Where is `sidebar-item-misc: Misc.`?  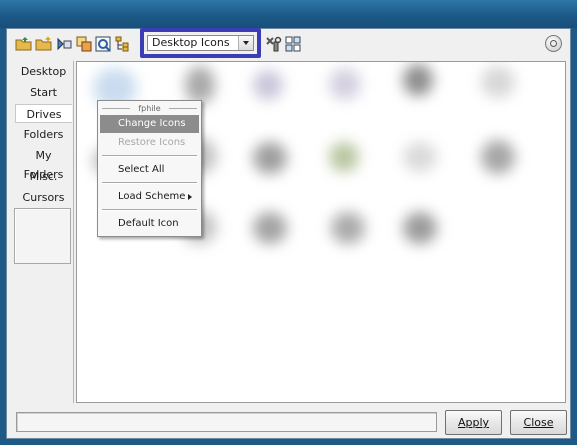 sidebar-item-misc: Misc. is located at coordinates (43, 176).